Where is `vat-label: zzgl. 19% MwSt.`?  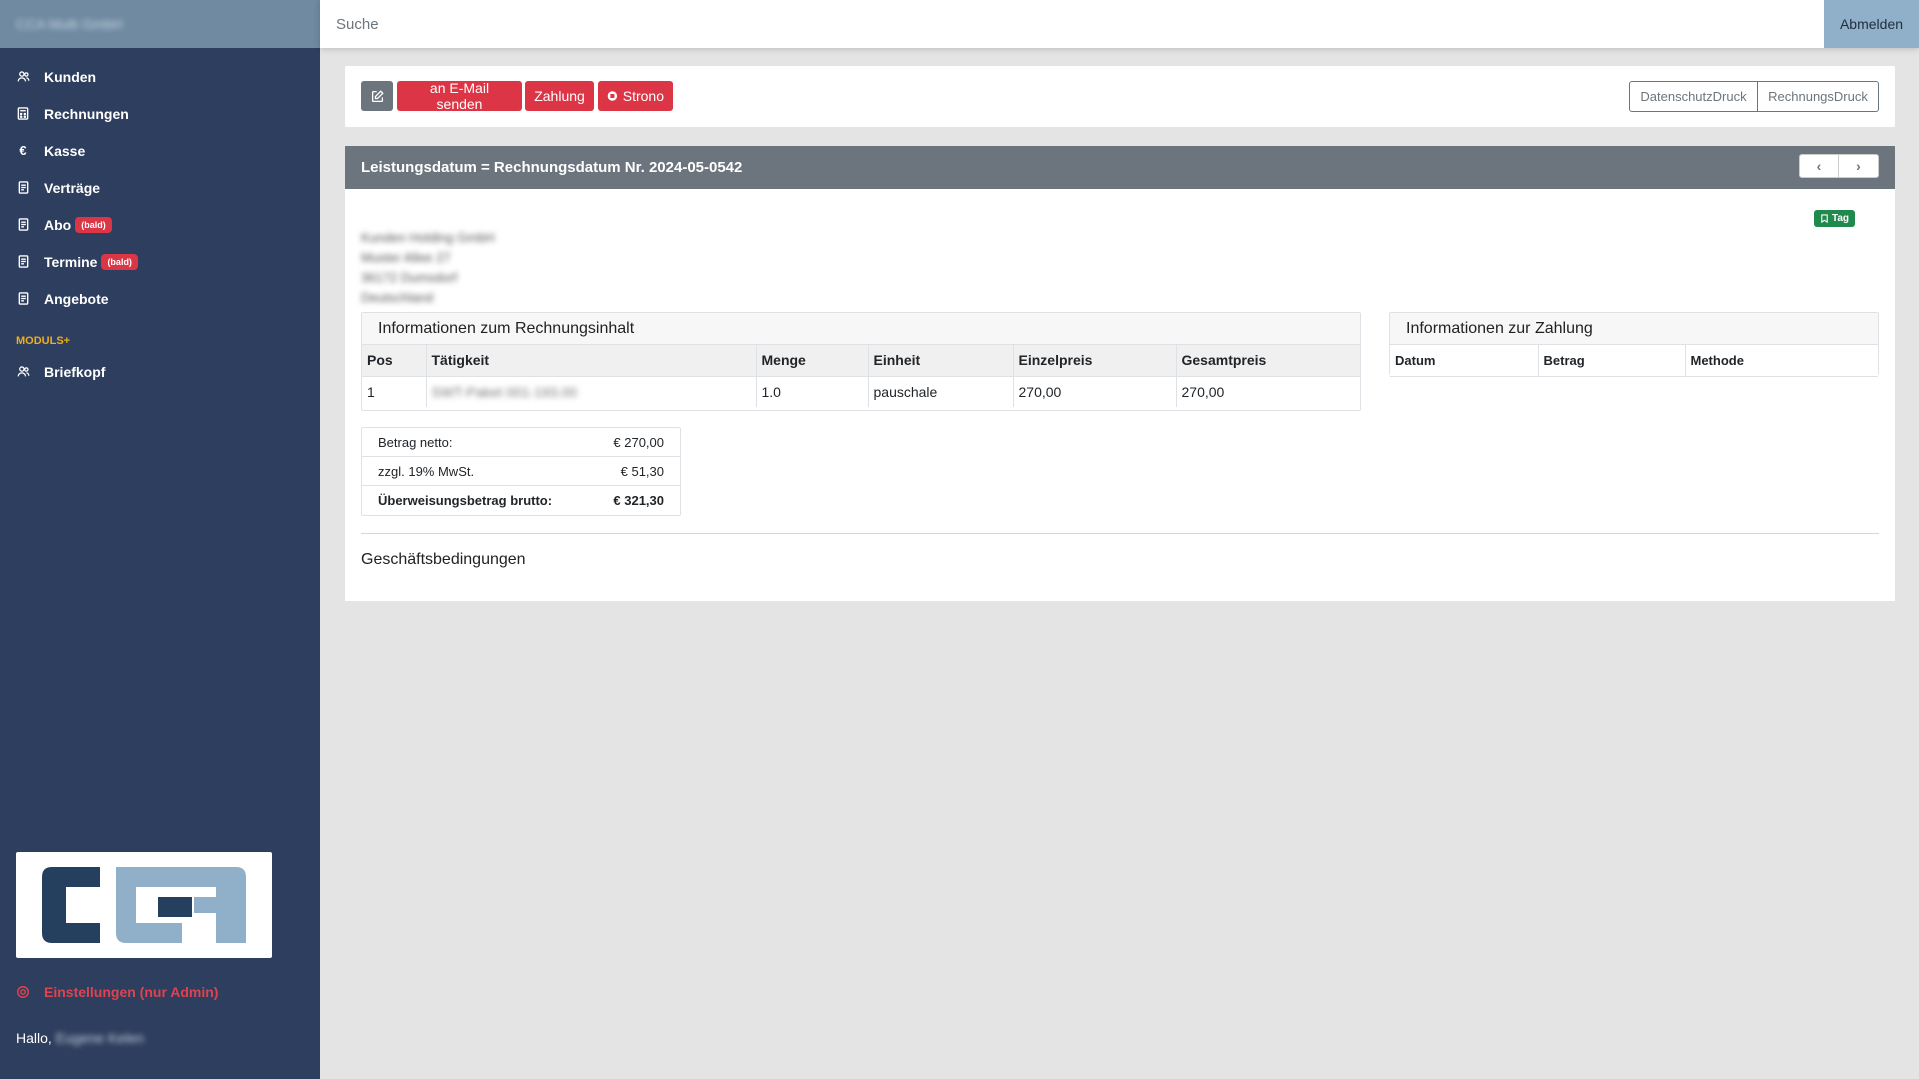
vat-label: zzgl. 19% MwSt. is located at coordinates (426, 471).